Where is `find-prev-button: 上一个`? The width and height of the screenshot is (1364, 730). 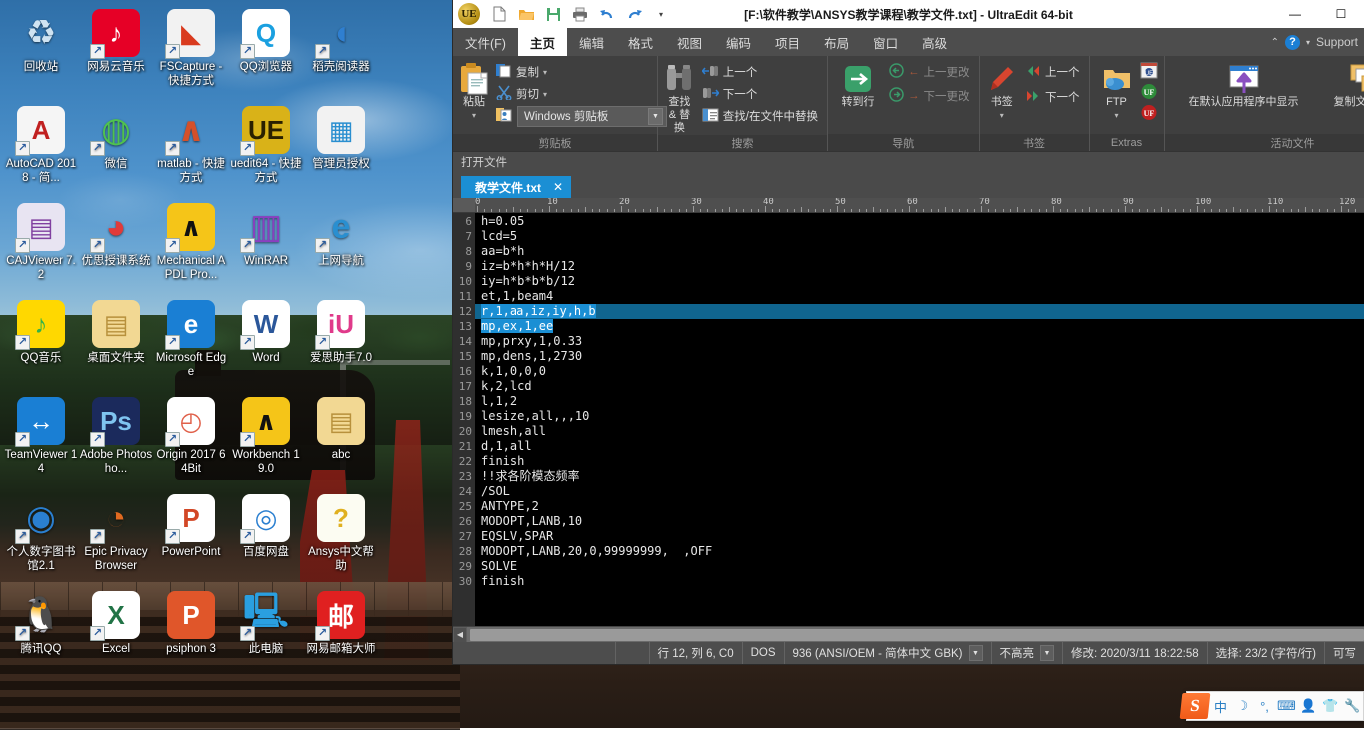
find-prev-button: 上一个 is located at coordinates (760, 72).